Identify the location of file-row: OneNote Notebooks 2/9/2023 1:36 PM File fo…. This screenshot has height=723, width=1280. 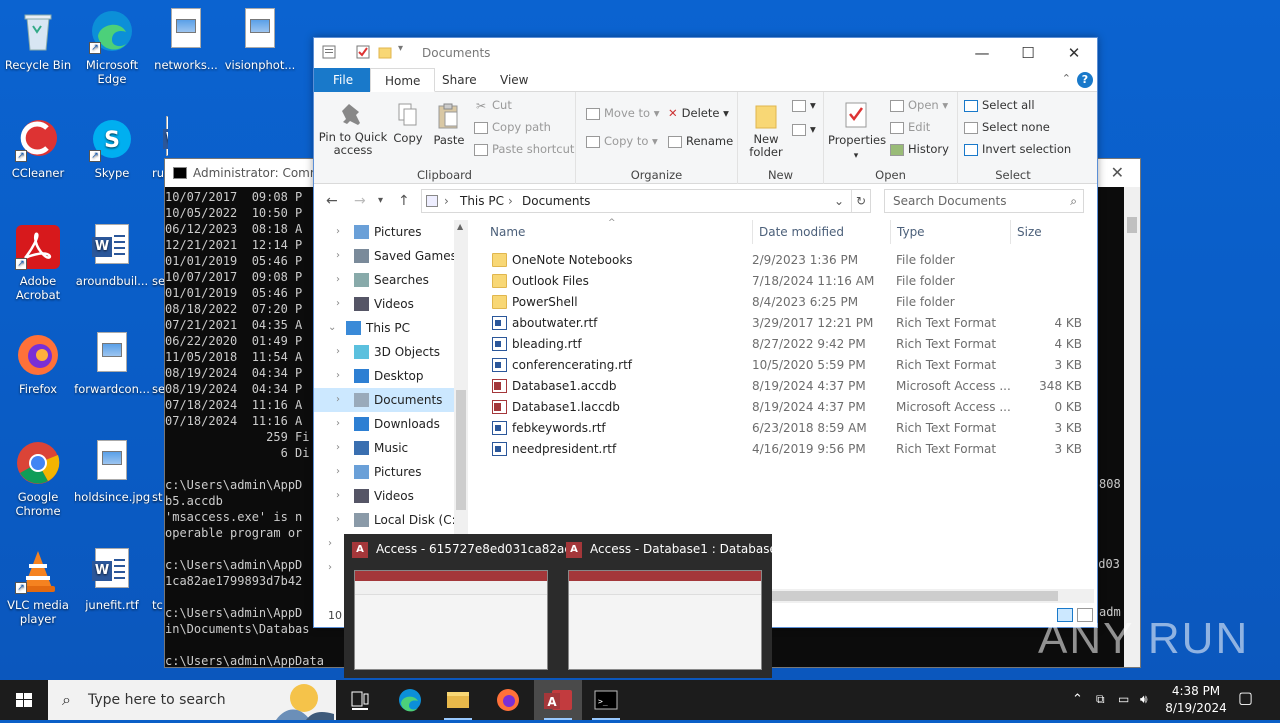
(786, 260).